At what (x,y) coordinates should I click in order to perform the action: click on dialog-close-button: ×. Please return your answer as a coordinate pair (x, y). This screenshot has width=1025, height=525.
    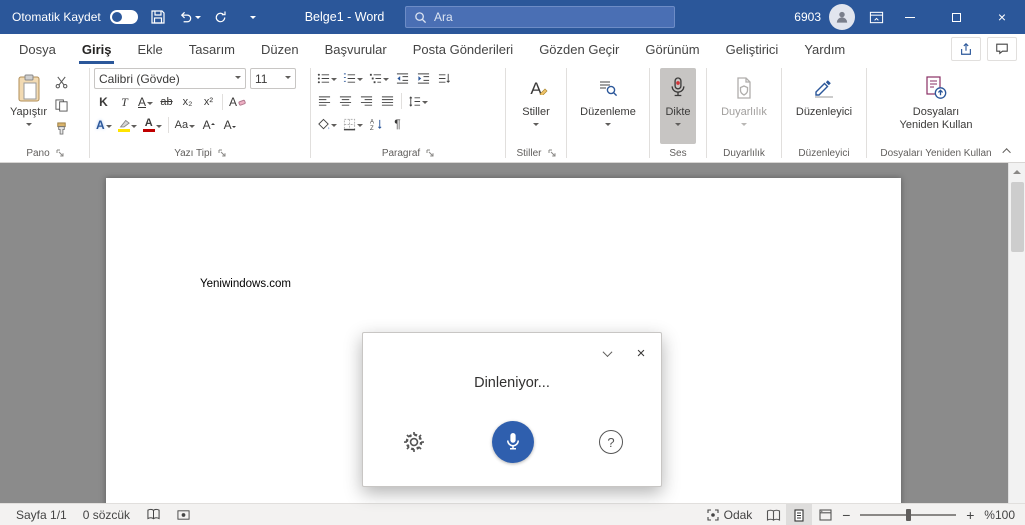
    Looking at the image, I should click on (641, 353).